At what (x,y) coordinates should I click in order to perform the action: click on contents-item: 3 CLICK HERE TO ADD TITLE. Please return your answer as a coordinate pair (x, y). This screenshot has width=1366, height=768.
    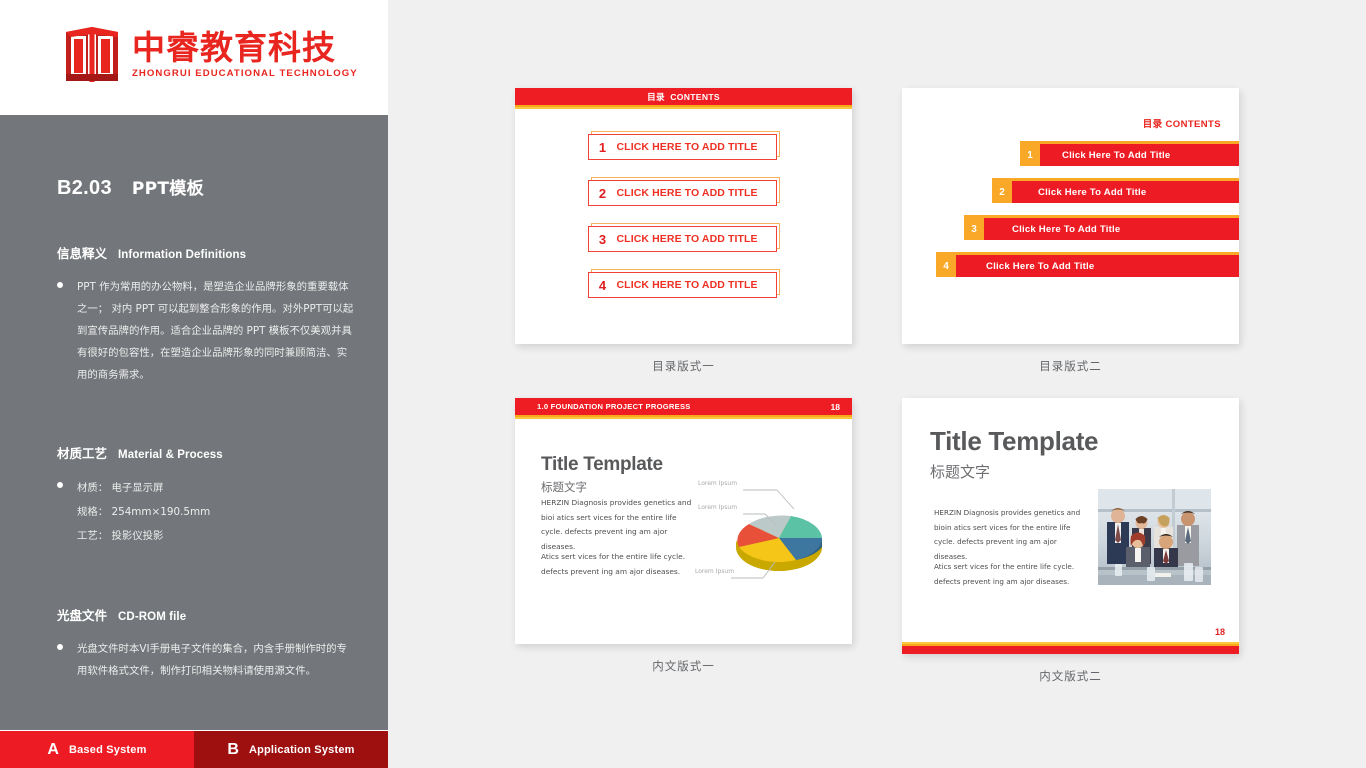
    Looking at the image, I should click on (683, 237).